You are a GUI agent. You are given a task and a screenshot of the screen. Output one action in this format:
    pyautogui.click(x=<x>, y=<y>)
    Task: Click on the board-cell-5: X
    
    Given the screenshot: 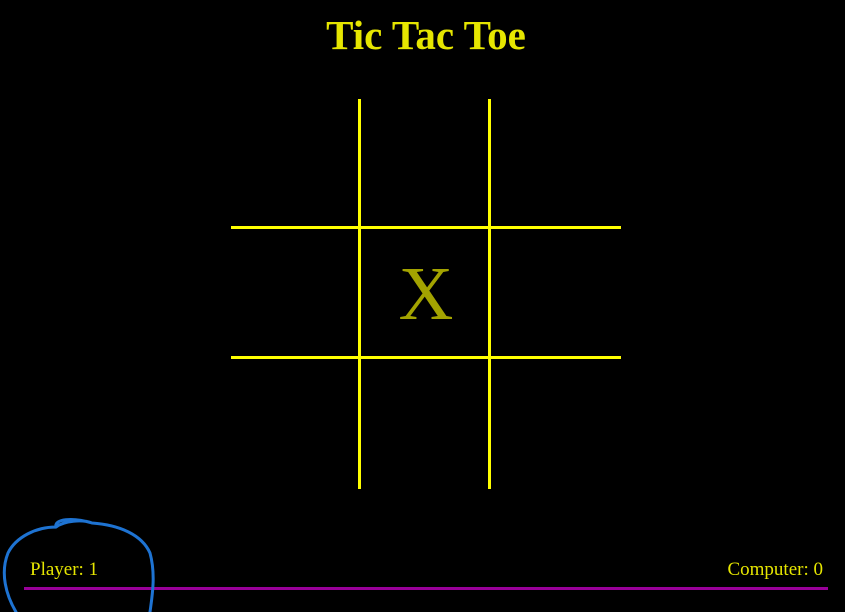 What is the action you would take?
    pyautogui.click(x=426, y=294)
    